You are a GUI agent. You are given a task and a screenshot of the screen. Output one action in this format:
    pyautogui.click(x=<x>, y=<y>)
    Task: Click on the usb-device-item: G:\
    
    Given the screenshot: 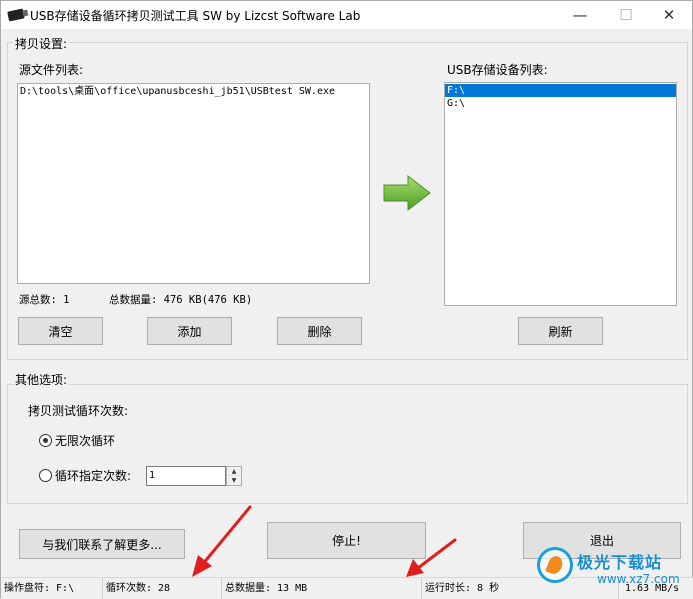 What is the action you would take?
    pyautogui.click(x=560, y=103)
    